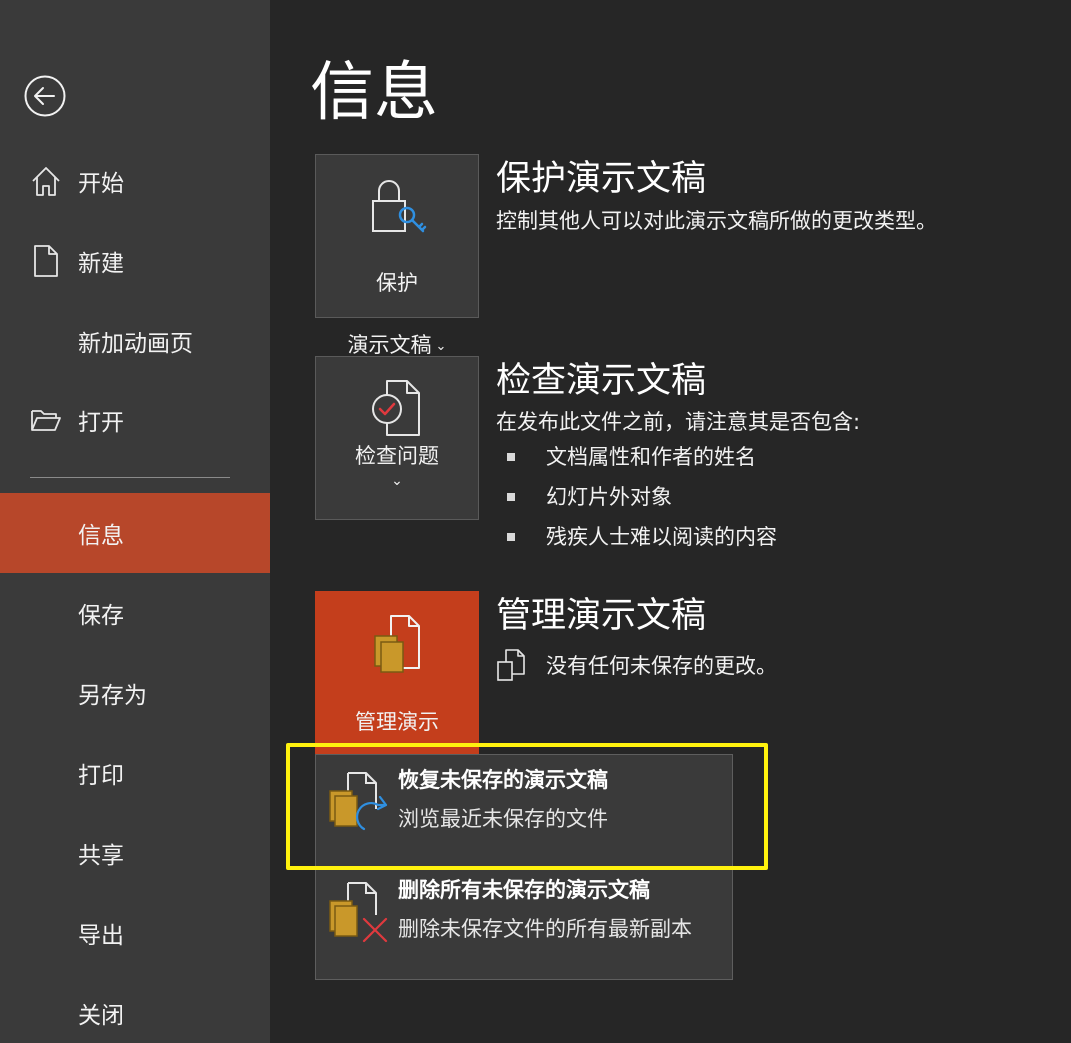 This screenshot has width=1071, height=1043. Describe the element at coordinates (130, 477) in the screenshot. I see `sidebar-divider` at that location.